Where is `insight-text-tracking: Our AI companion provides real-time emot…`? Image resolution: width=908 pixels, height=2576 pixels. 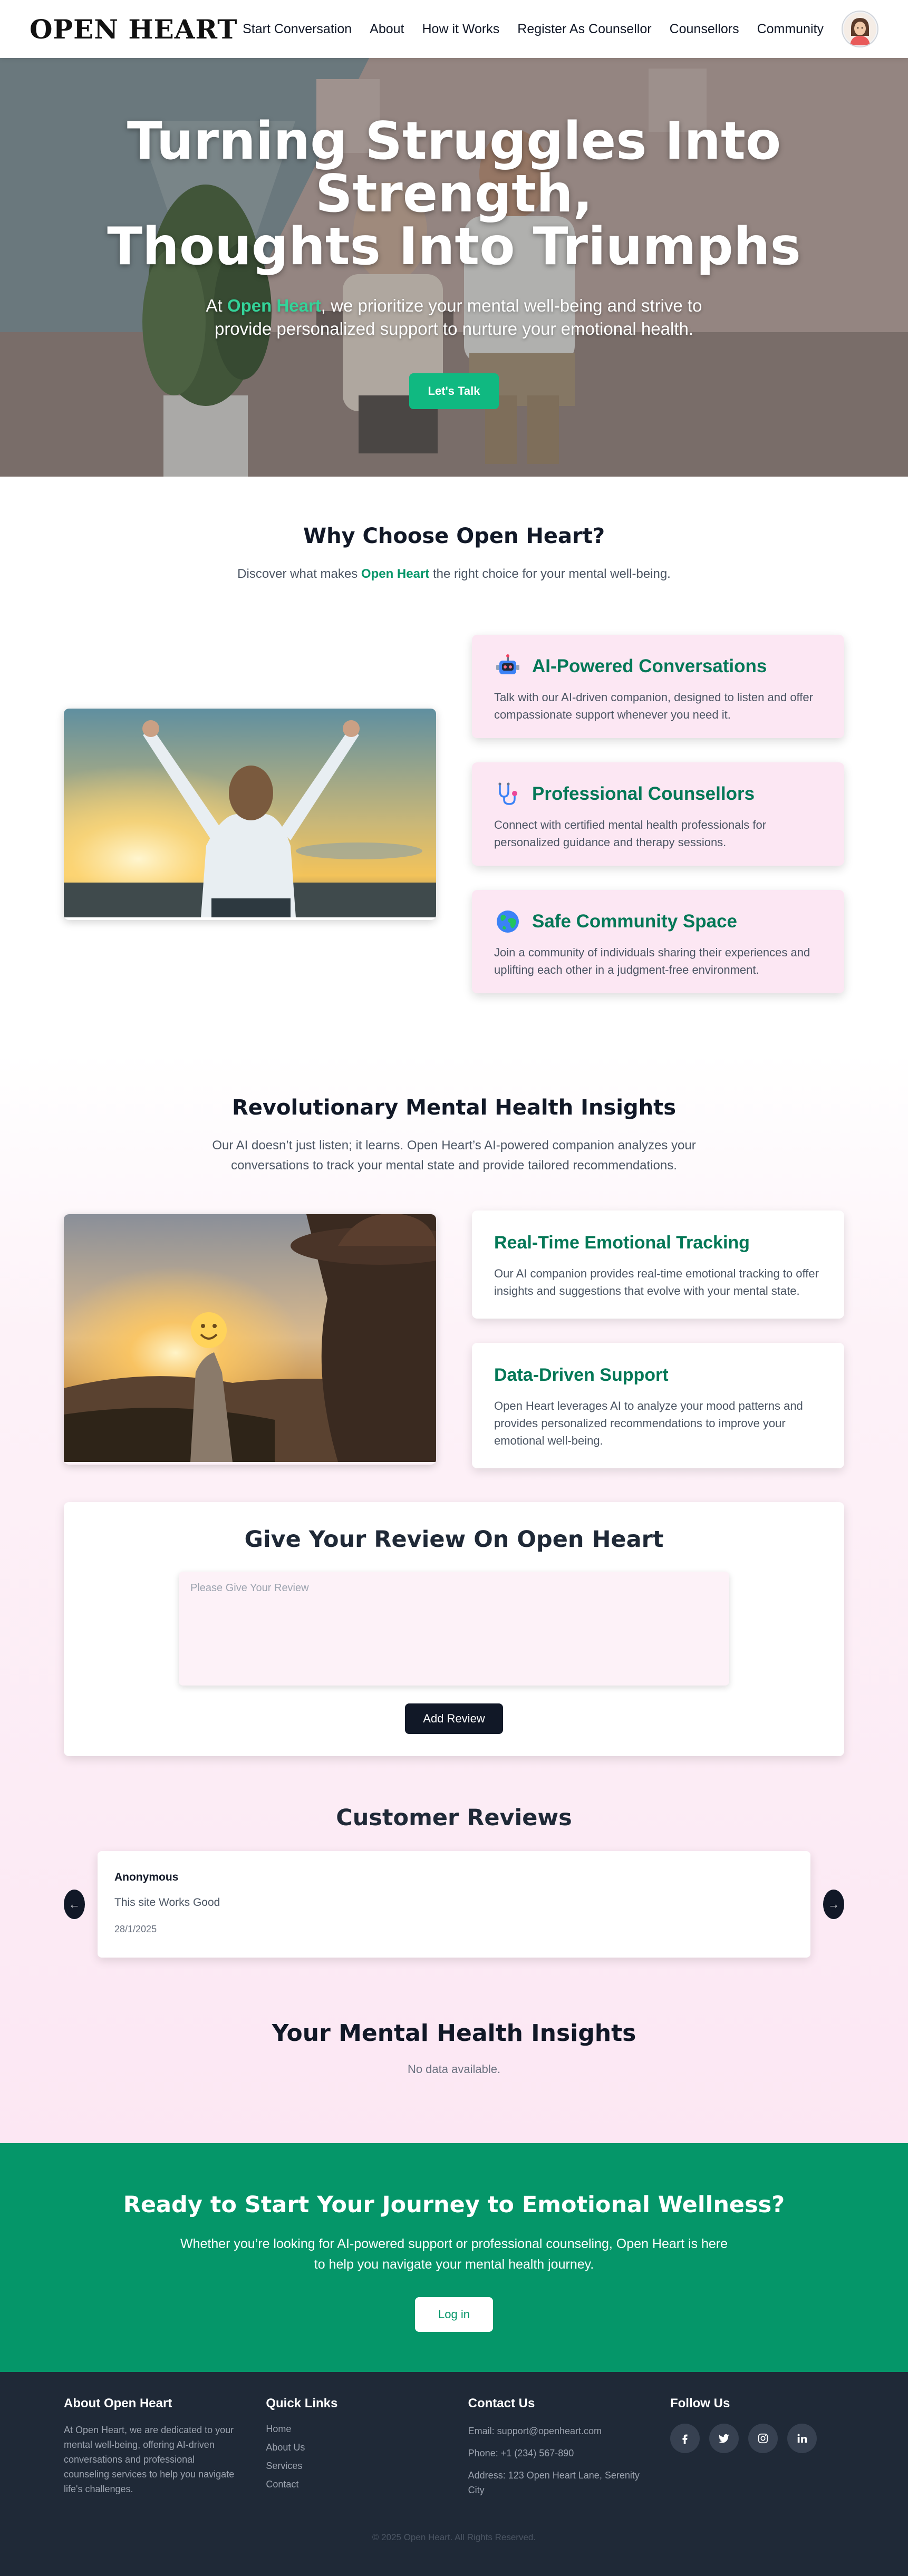 insight-text-tracking: Our AI companion provides real-time emot… is located at coordinates (656, 1282).